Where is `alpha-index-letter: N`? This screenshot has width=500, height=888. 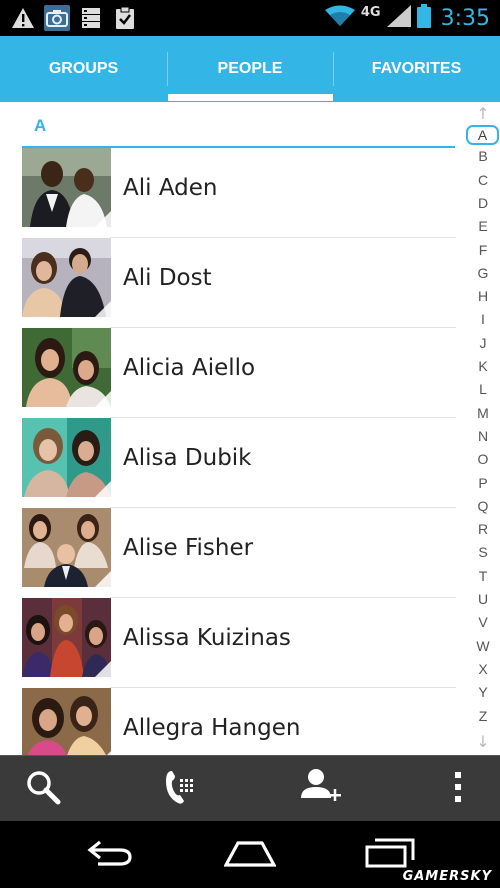 alpha-index-letter: N is located at coordinates (483, 436).